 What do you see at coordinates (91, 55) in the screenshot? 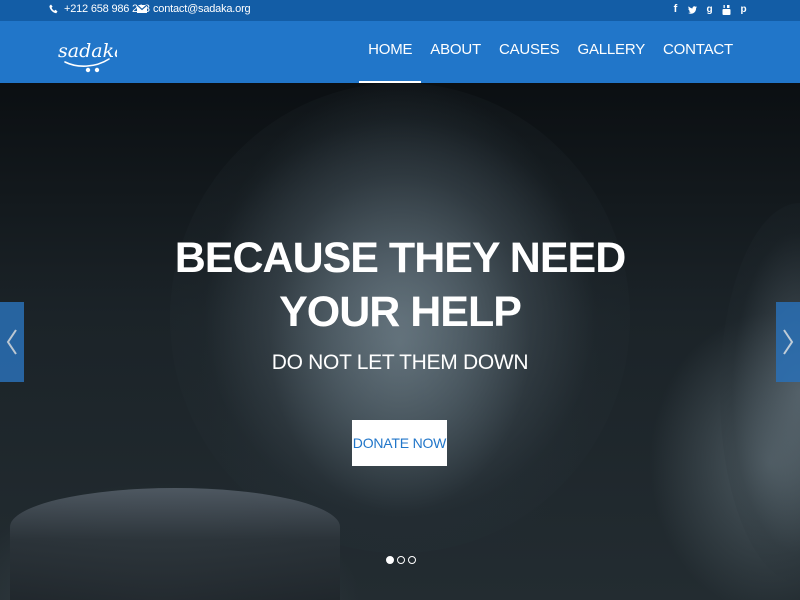
I see `sadaka-logo: sadaka` at bounding box center [91, 55].